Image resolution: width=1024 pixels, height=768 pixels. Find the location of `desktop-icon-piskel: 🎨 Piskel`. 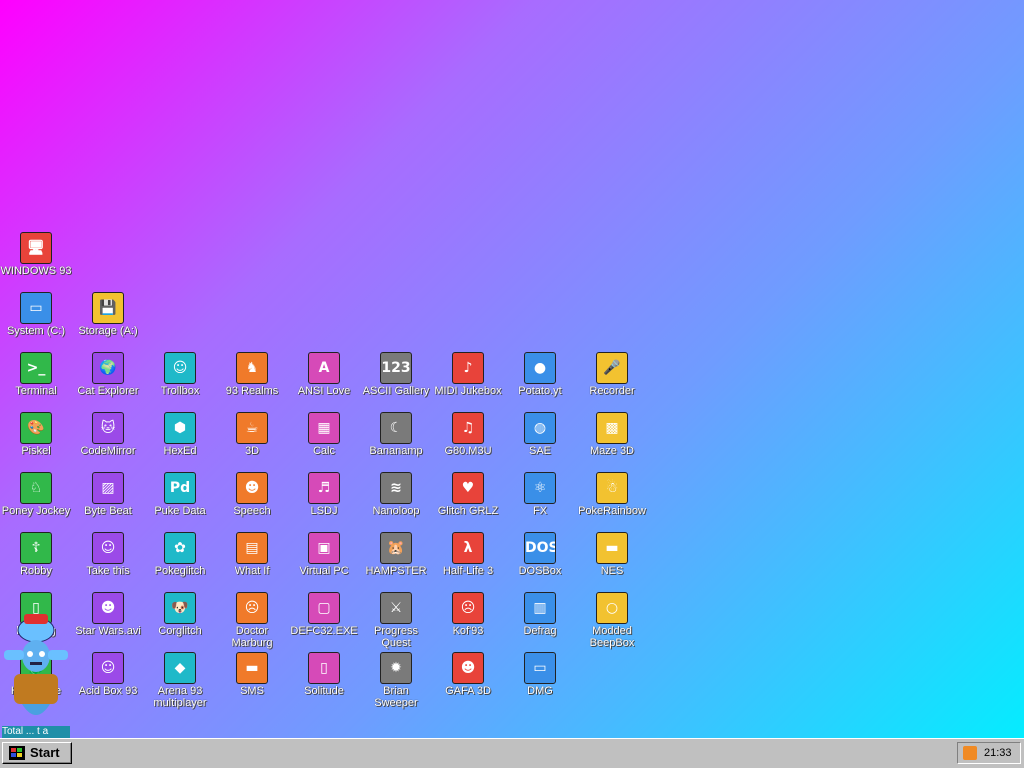

desktop-icon-piskel: 🎨 Piskel is located at coordinates (36, 441).